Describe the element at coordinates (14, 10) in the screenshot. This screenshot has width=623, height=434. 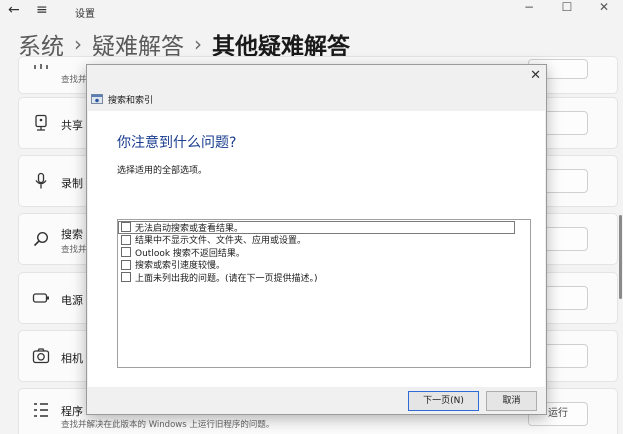
I see `back-icon: ←` at that location.